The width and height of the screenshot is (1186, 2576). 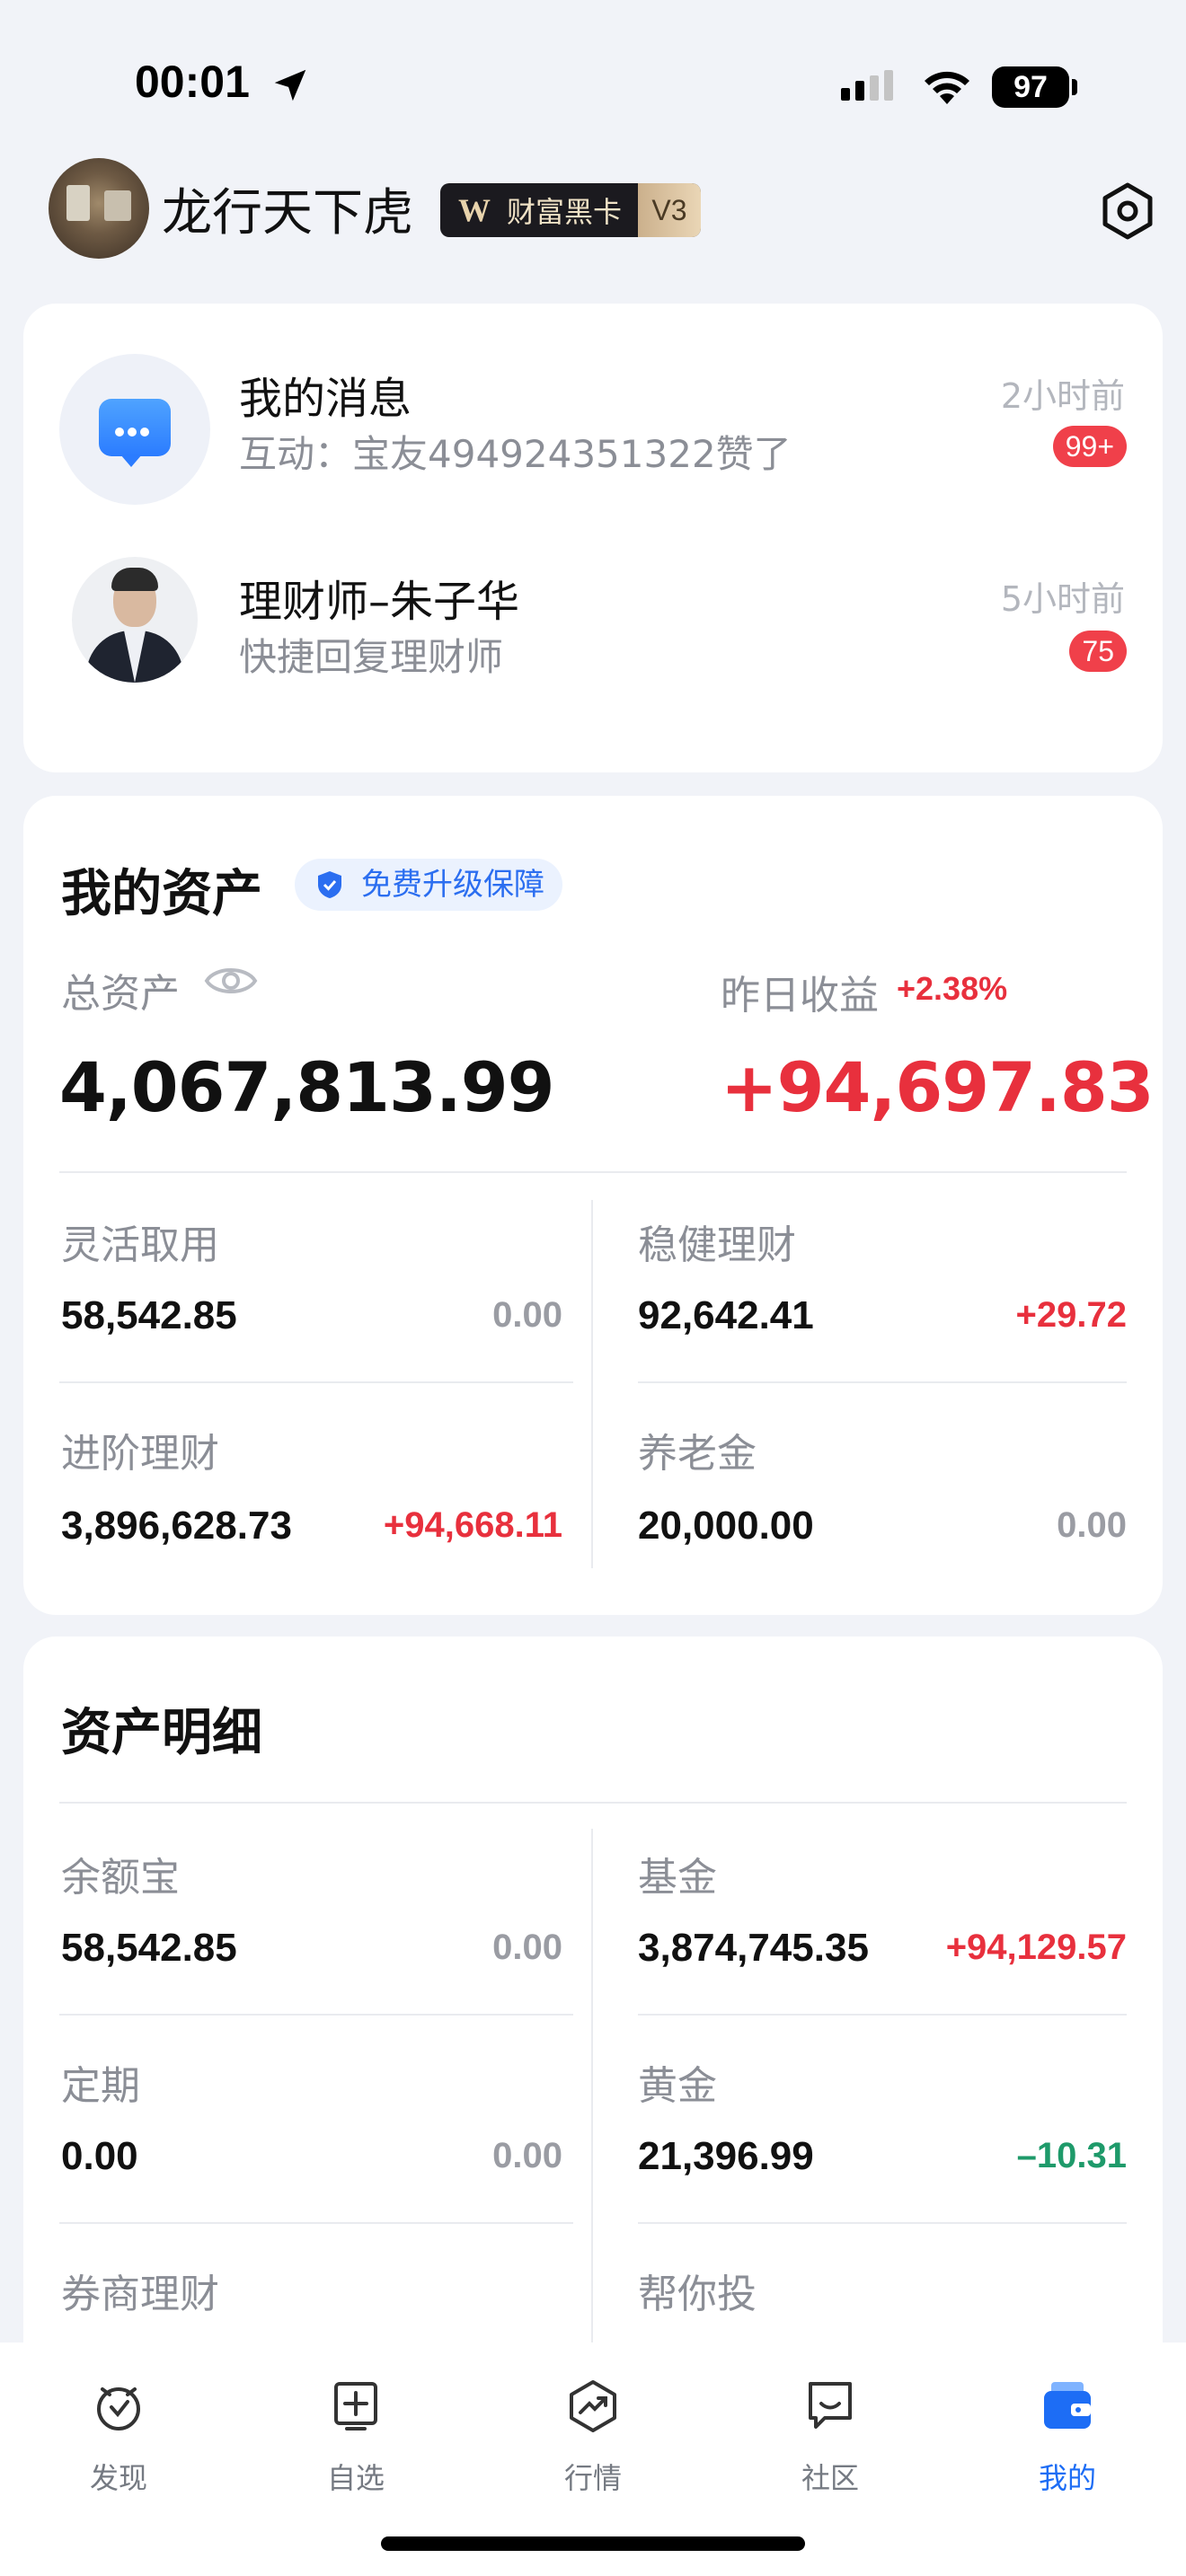 I want to click on profile-header: 龙行天下虎 W 财富黑卡 V3, so click(x=593, y=211).